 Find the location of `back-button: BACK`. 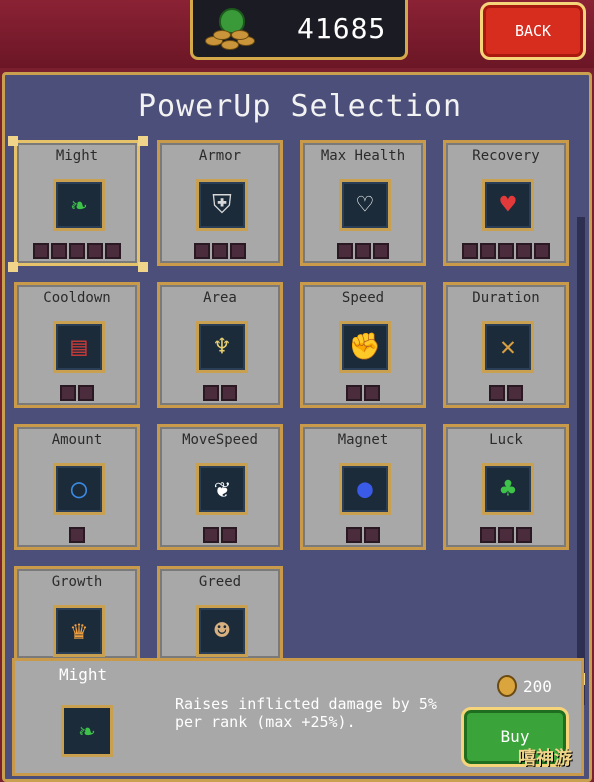

back-button: BACK is located at coordinates (533, 31).